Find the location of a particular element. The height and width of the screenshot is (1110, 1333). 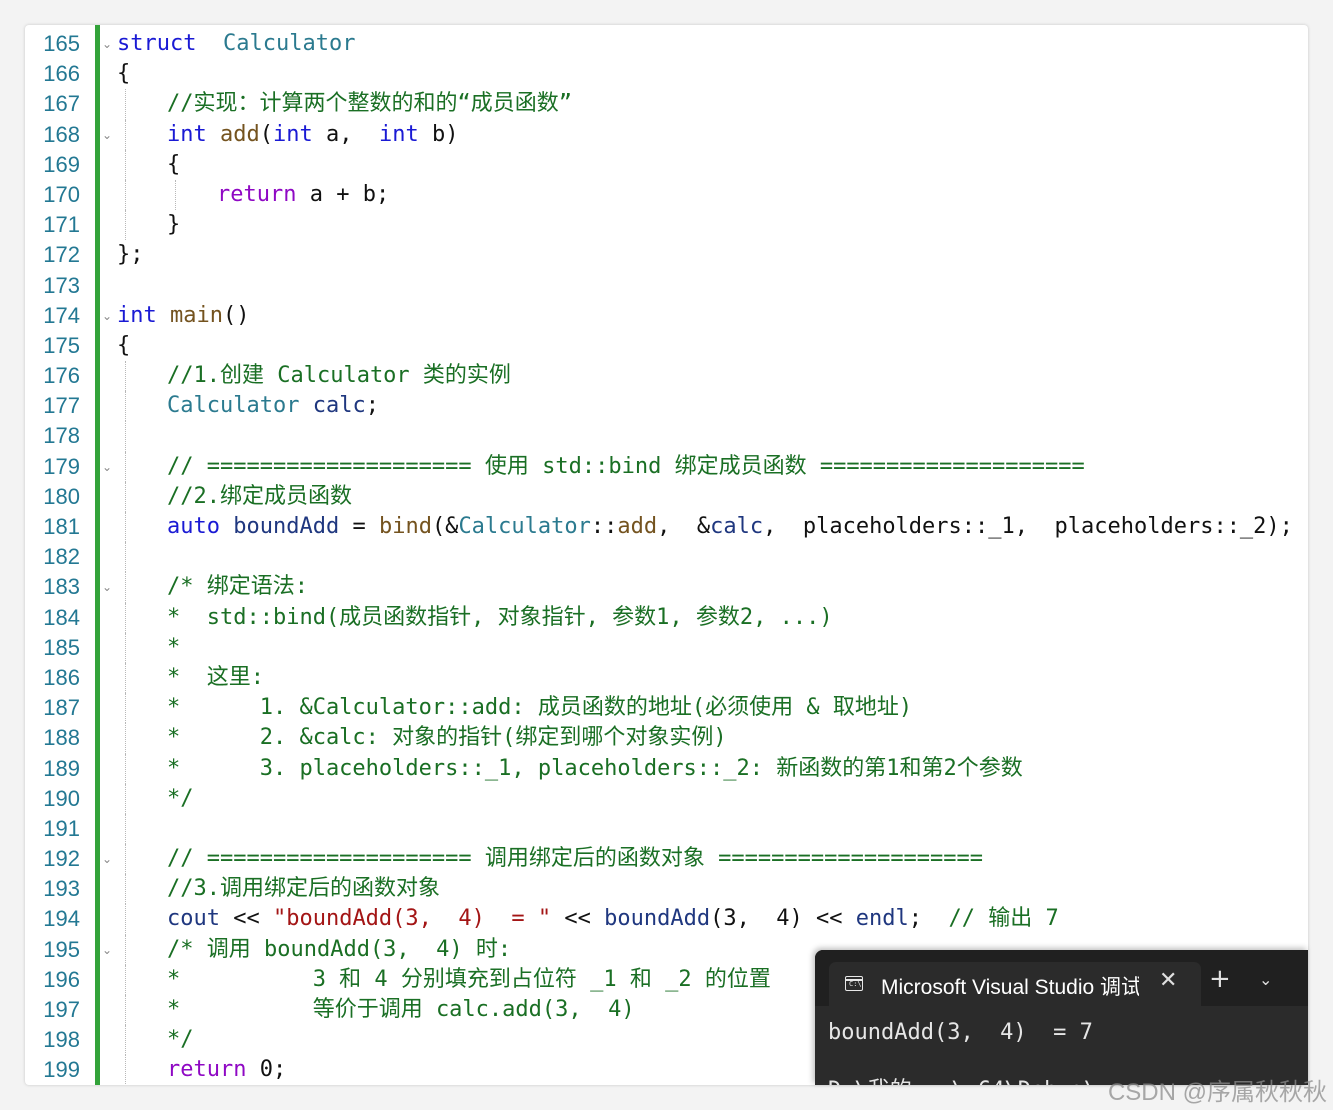

code-text: struct Calculator is located at coordinates (236, 44).